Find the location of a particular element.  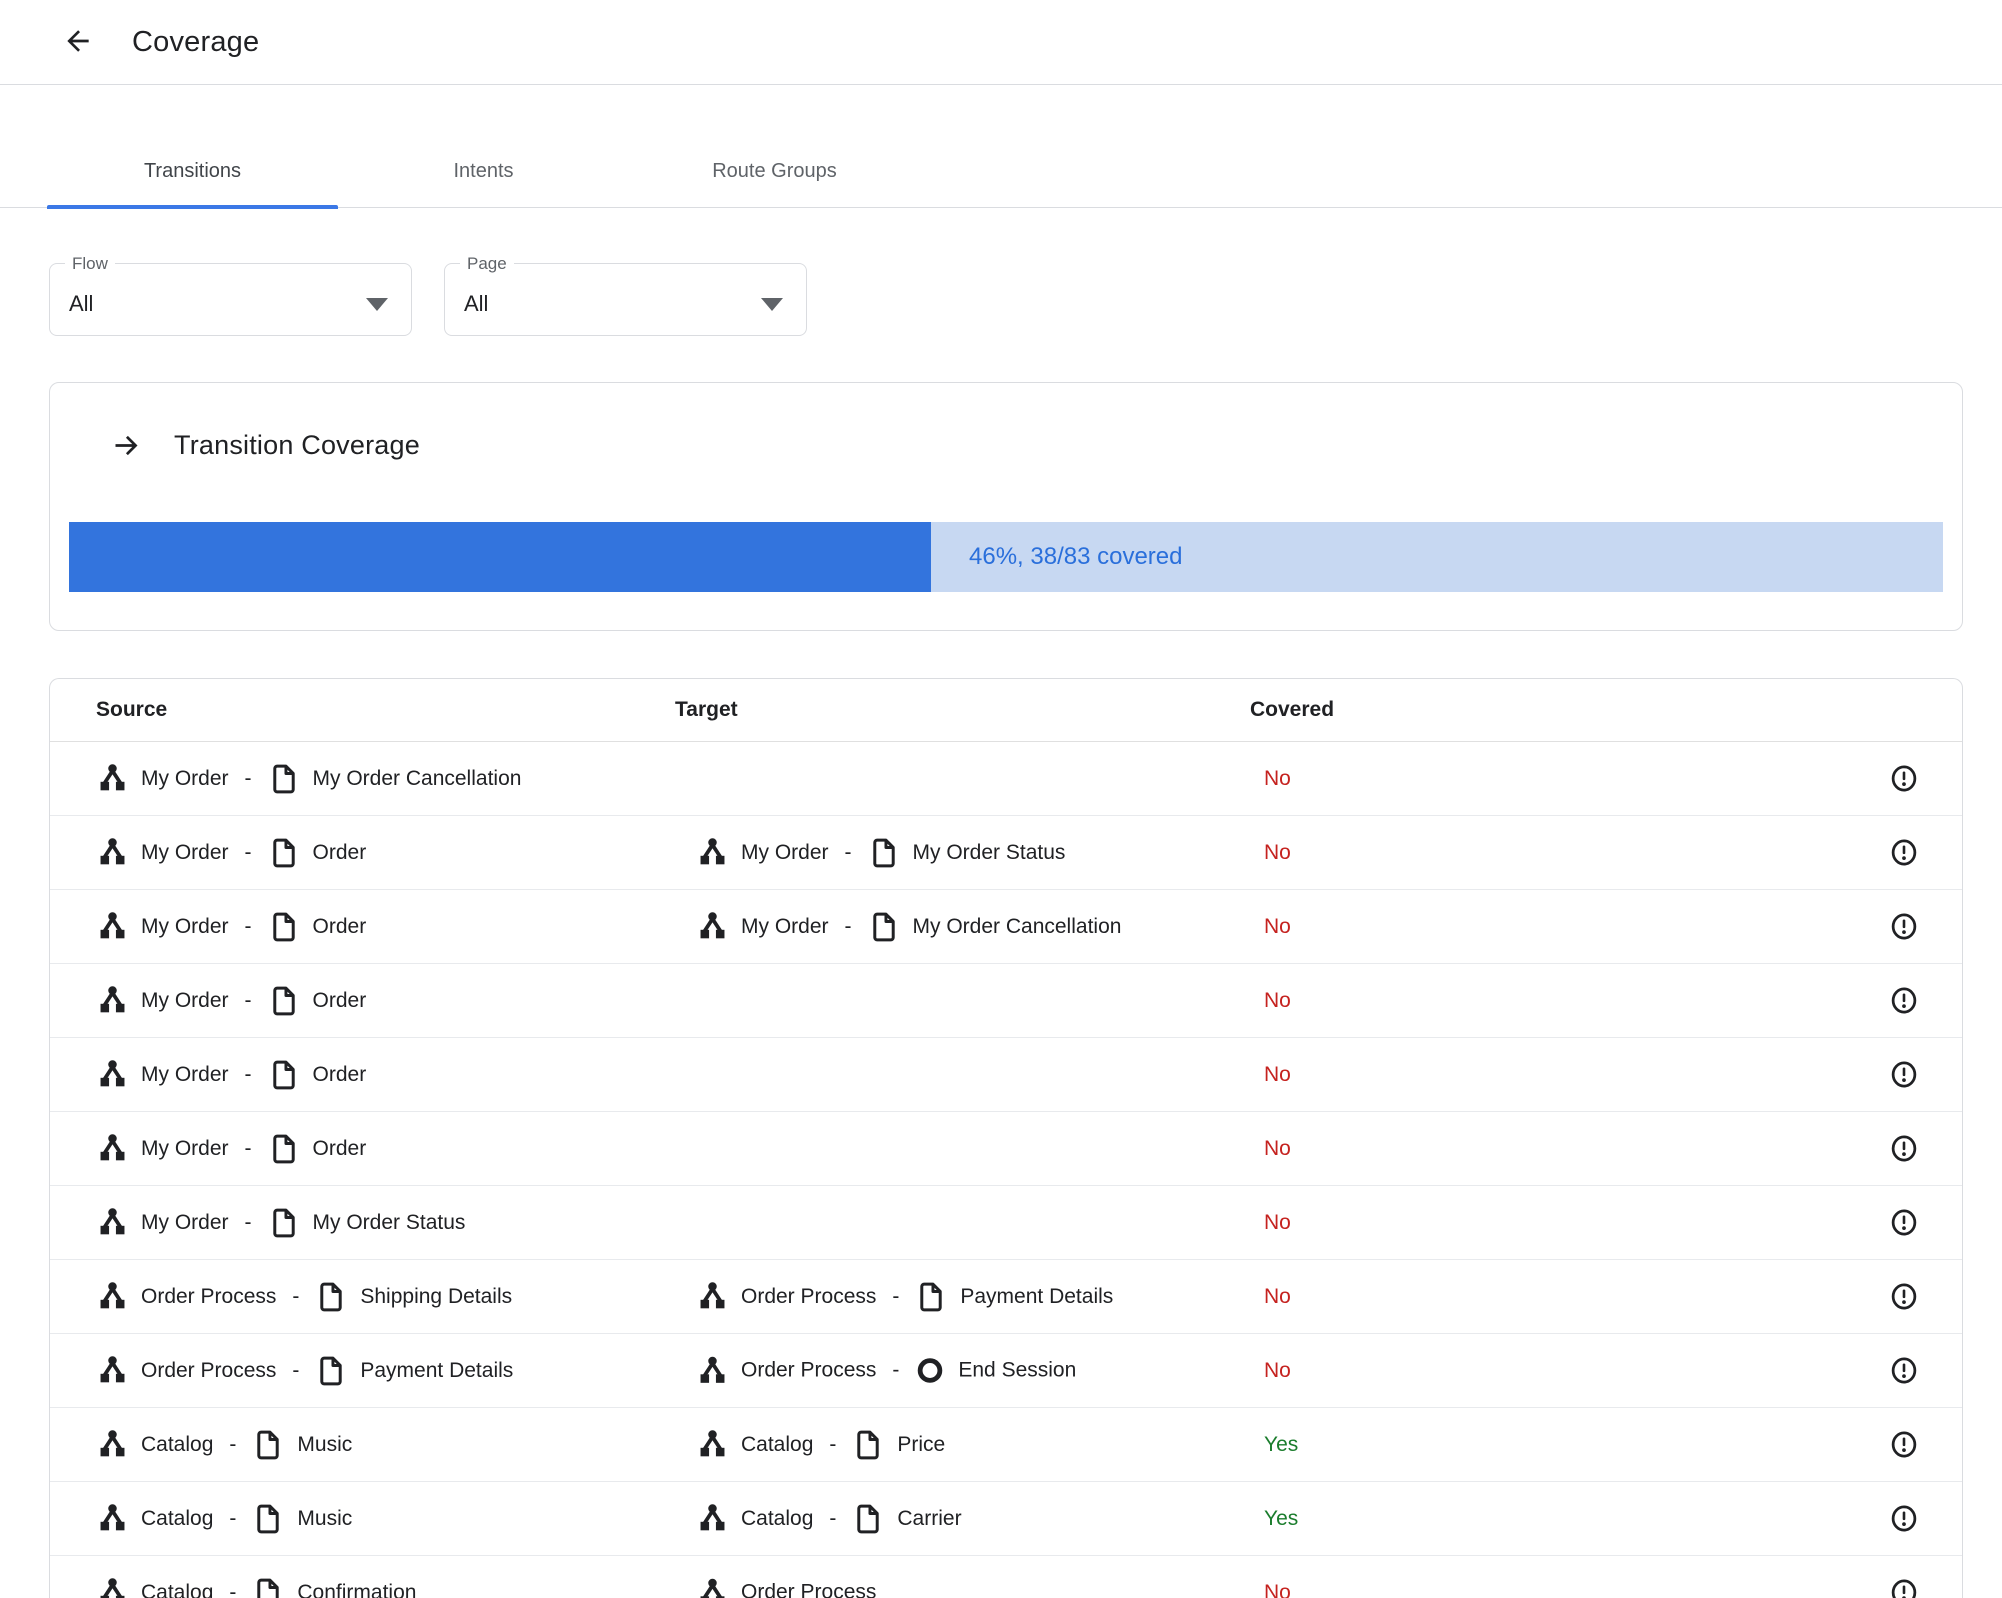

column-header-target: Target is located at coordinates (706, 709).